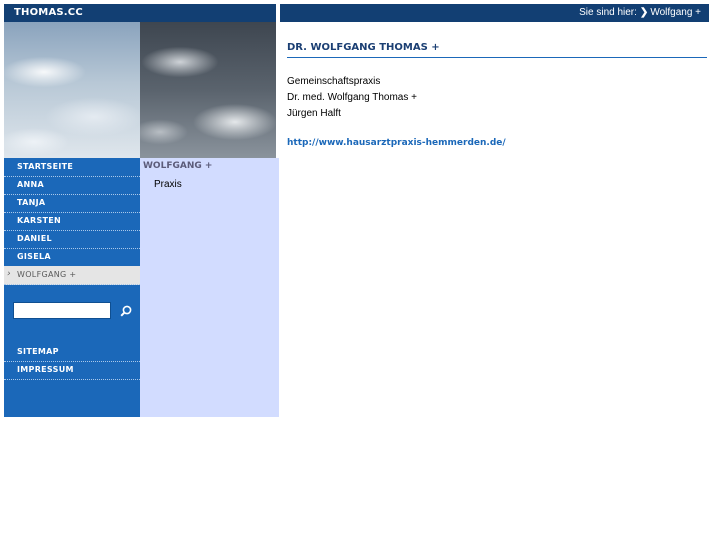 This screenshot has height=545, width=727. I want to click on nav-item-label: ANNA, so click(30, 184).